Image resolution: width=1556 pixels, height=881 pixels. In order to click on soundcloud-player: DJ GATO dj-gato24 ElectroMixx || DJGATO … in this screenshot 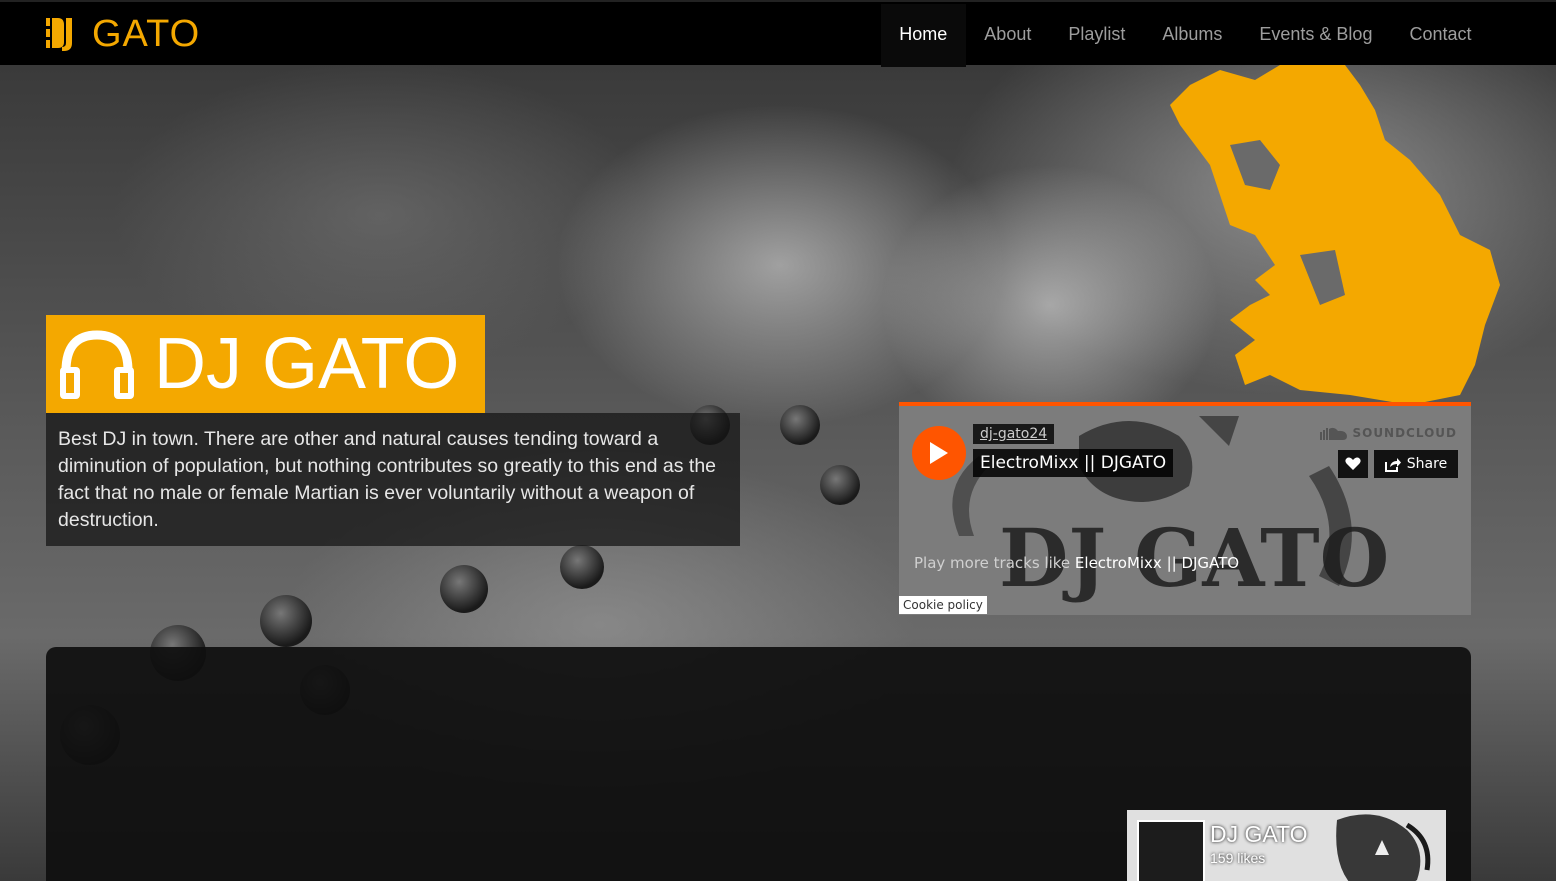, I will do `click(1185, 508)`.